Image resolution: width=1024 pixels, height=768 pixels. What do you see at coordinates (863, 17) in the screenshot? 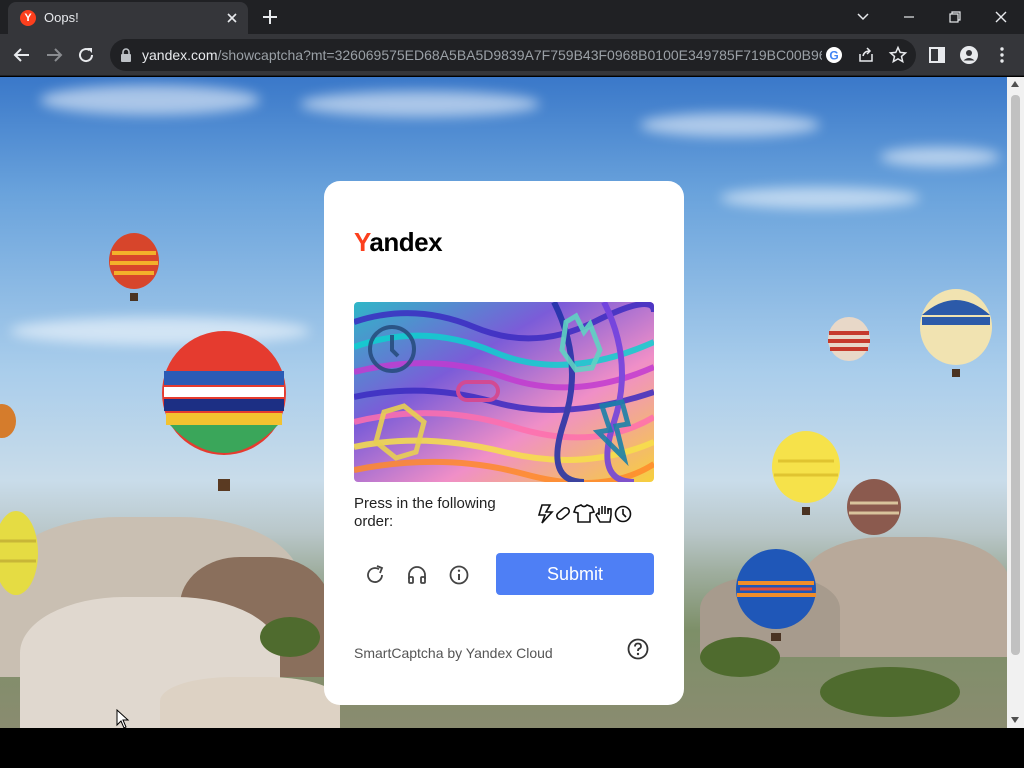
I see `tab-search-icon` at bounding box center [863, 17].